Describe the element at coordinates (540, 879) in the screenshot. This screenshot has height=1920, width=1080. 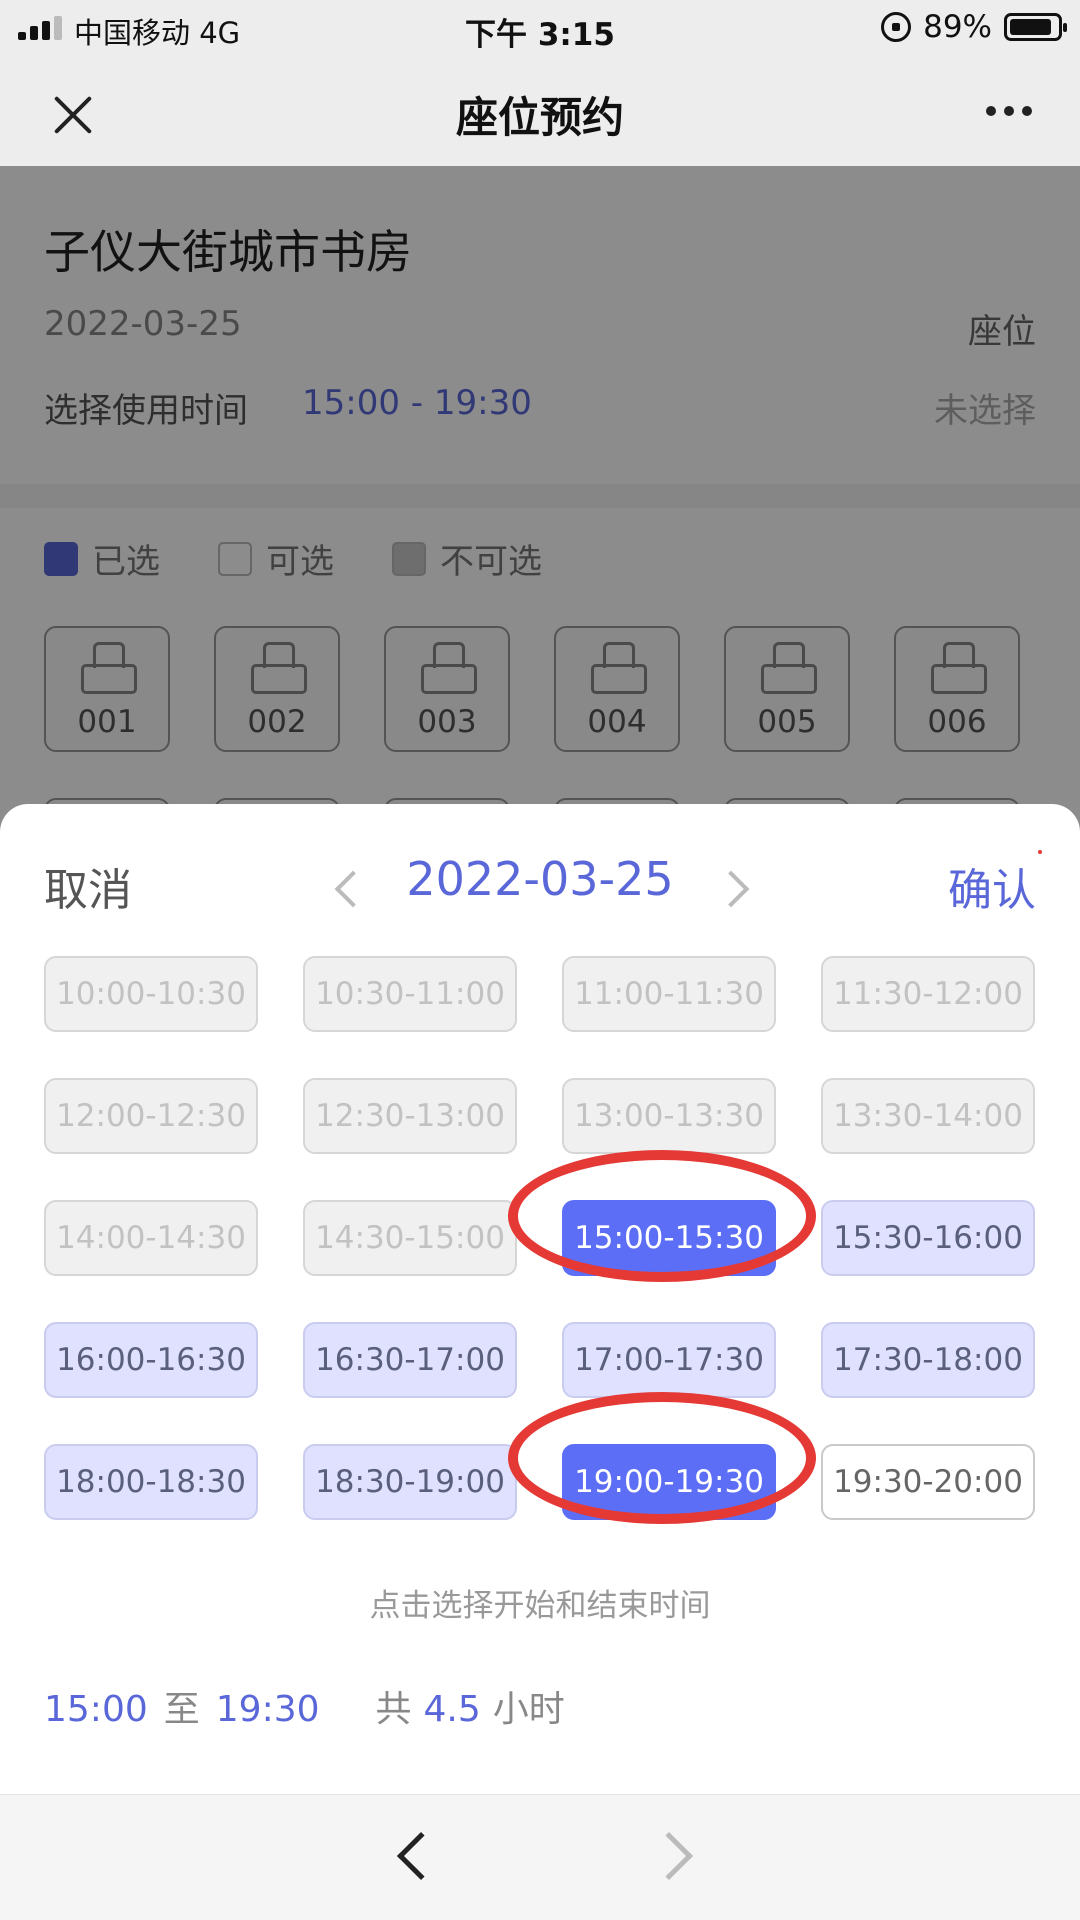
I see `picker-date: 2022-03-25` at that location.